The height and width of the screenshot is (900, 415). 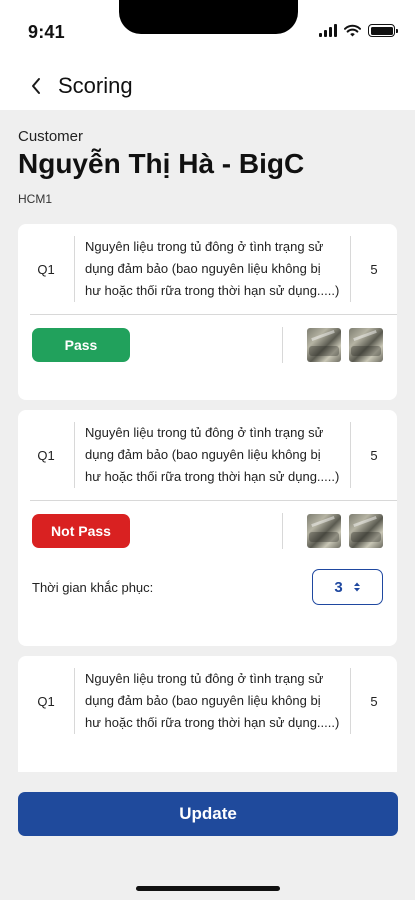 I want to click on fix-time-label: Thời gian khắc phục:, so click(x=93, y=587).